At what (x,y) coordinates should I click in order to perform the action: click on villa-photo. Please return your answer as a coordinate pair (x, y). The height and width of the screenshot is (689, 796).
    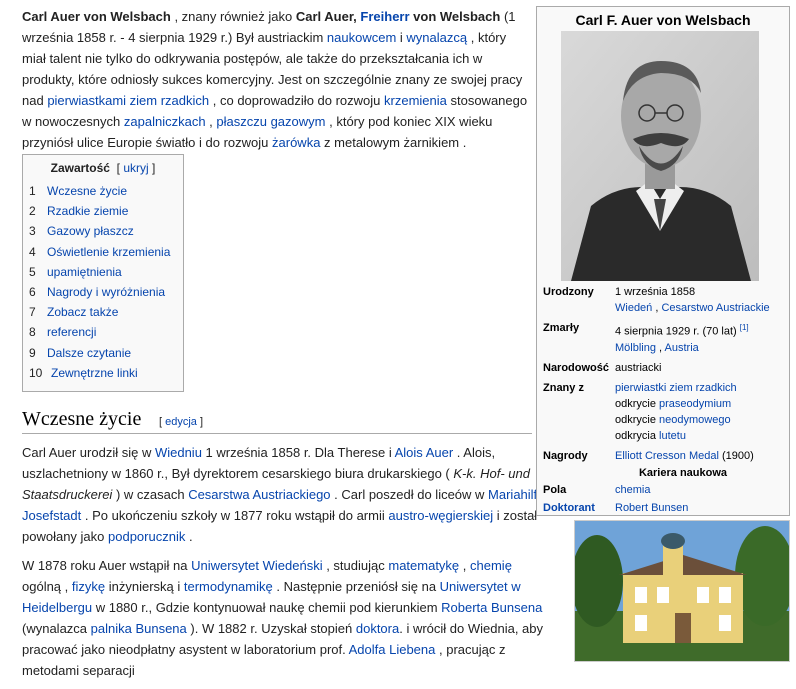
    Looking at the image, I should click on (682, 591).